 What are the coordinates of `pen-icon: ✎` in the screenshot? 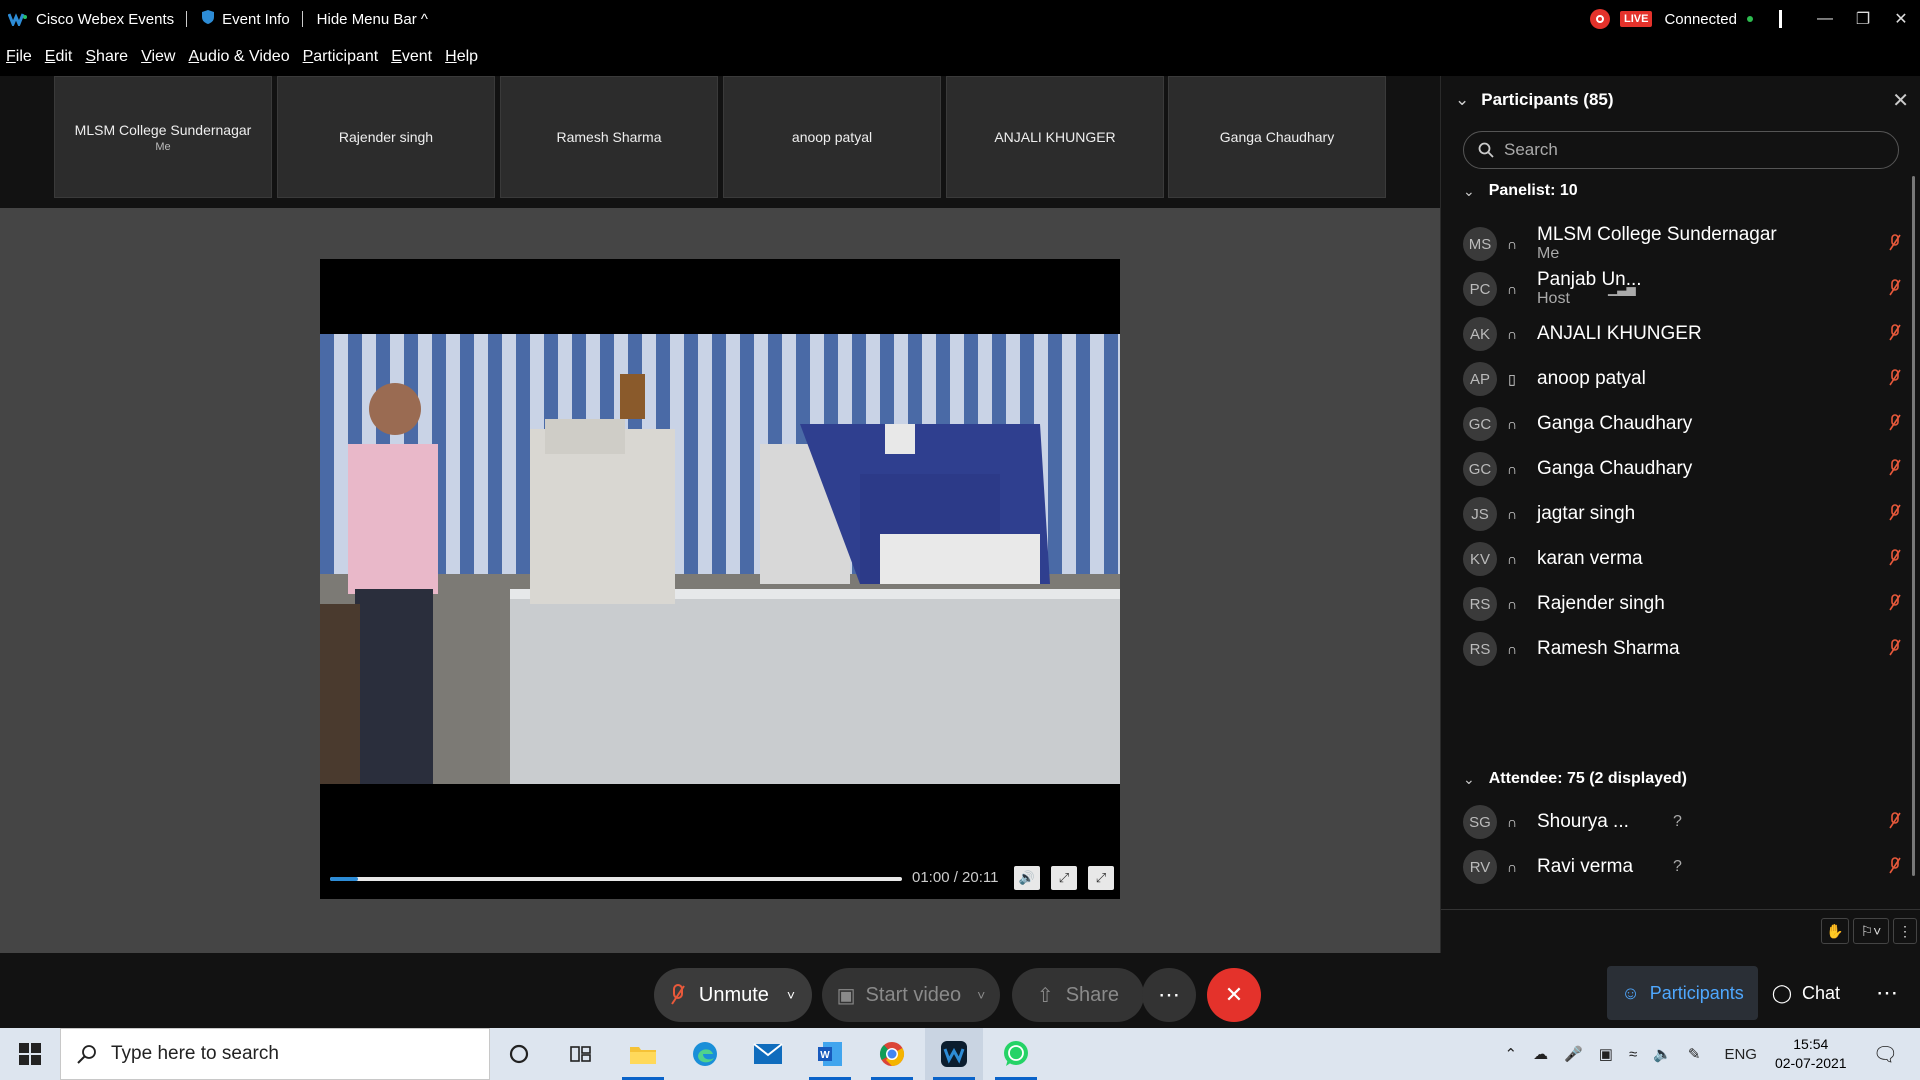 It's located at (1694, 1054).